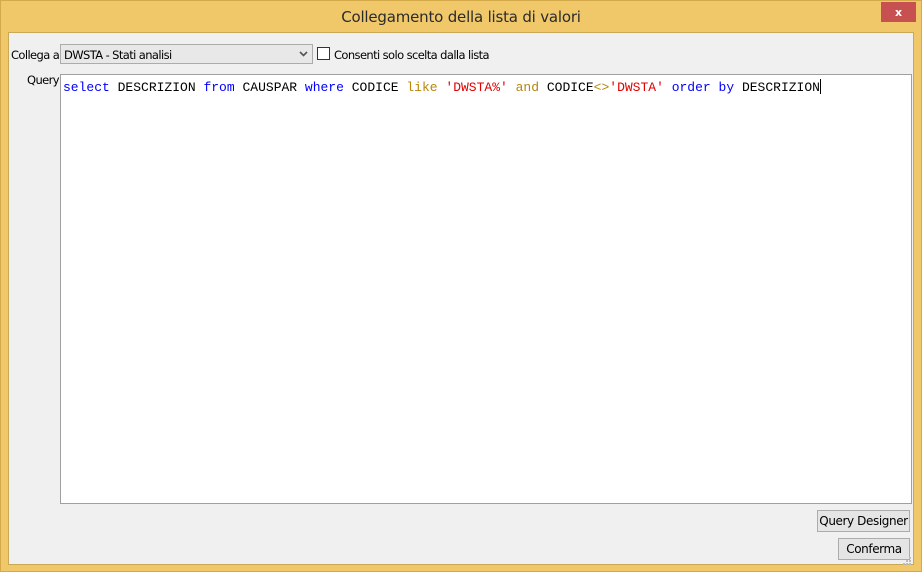 Image resolution: width=922 pixels, height=572 pixels. I want to click on query-token-str: 'DWSTA%', so click(476, 87).